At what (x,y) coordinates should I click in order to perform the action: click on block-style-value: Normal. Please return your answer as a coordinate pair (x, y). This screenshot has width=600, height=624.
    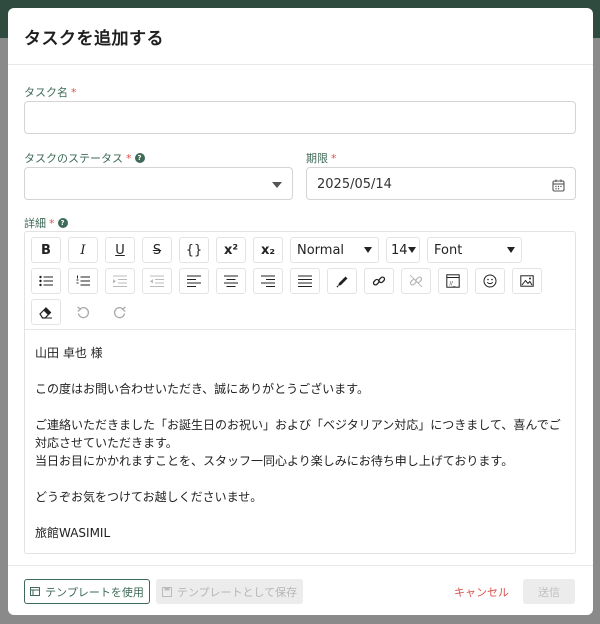
    Looking at the image, I should click on (321, 250).